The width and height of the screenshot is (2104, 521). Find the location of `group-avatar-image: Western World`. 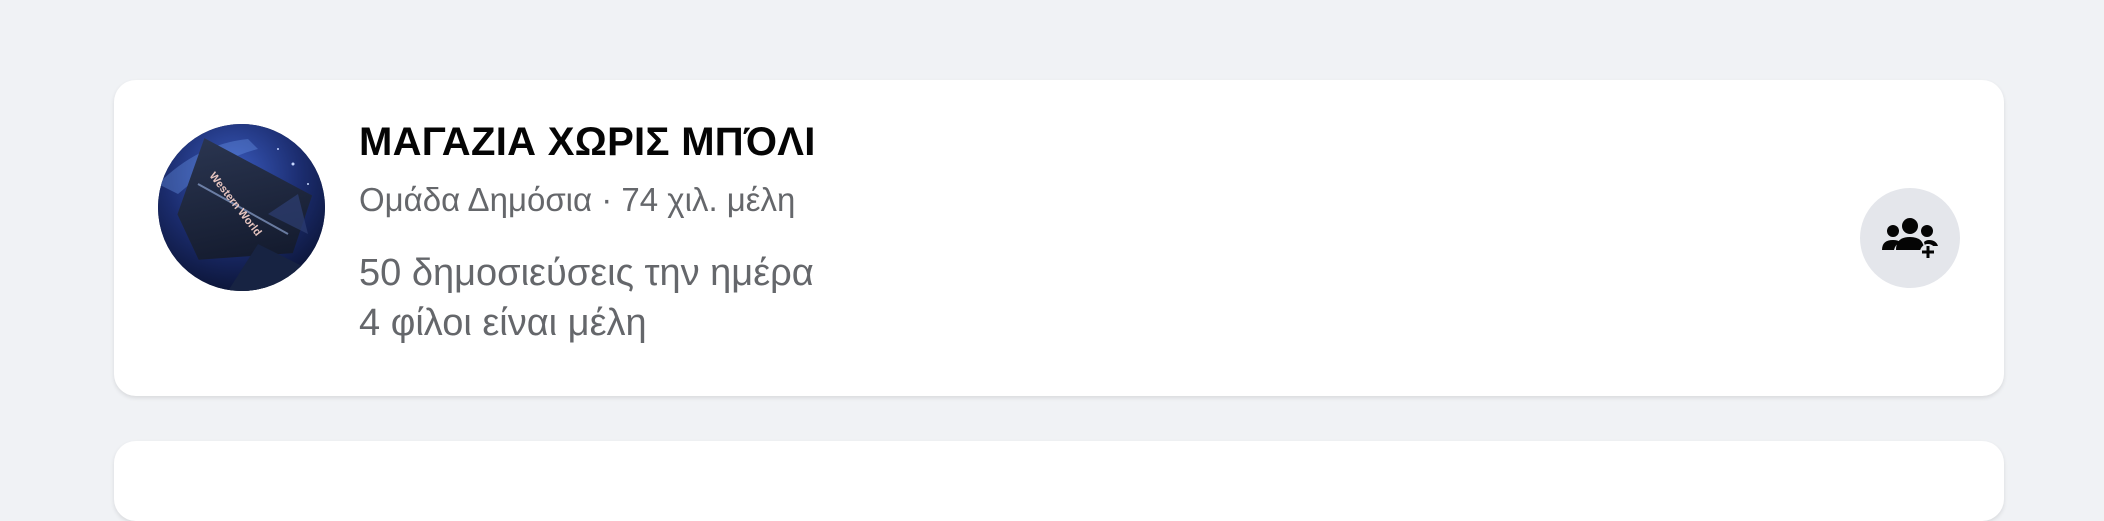

group-avatar-image: Western World is located at coordinates (241, 207).